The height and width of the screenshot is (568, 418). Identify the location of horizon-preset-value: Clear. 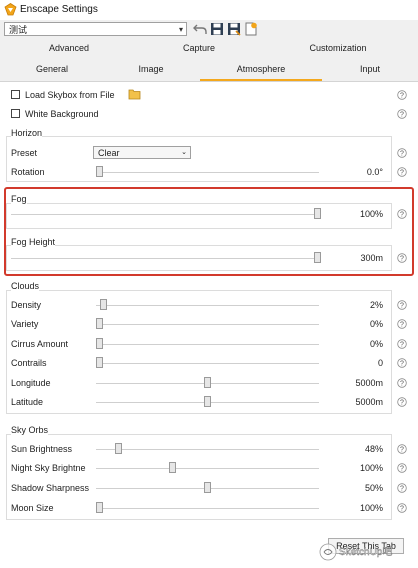
(109, 153).